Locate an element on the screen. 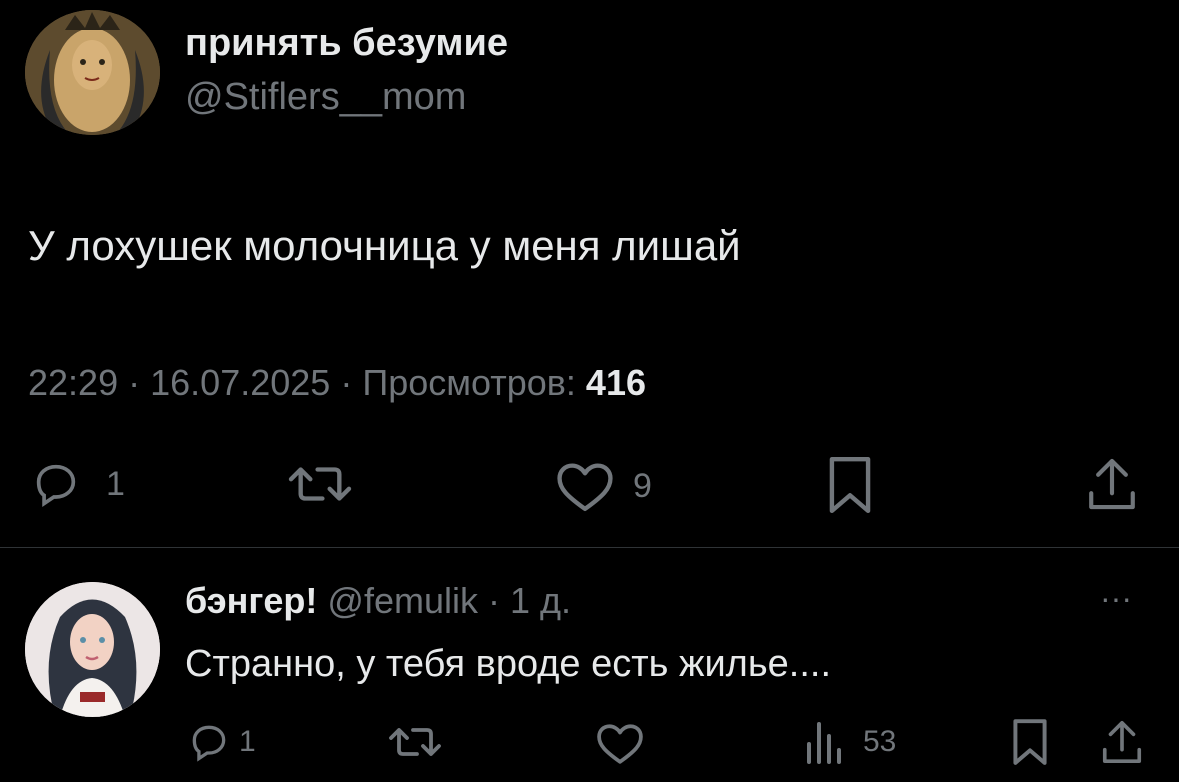  reply-like-button is located at coordinates (620, 743).